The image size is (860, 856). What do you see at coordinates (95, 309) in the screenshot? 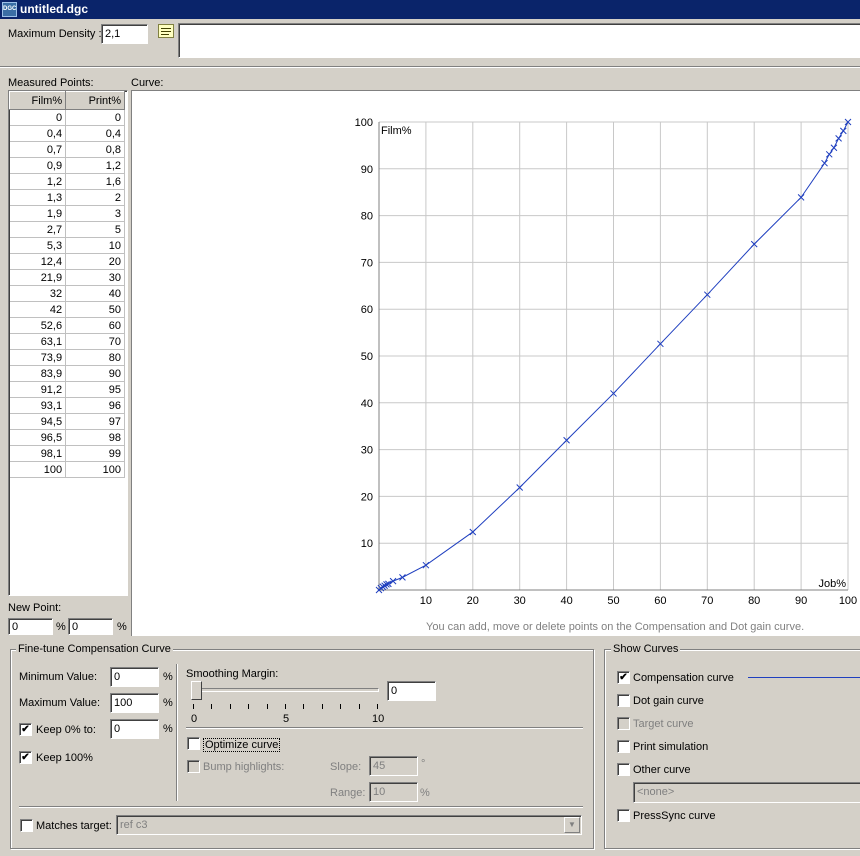
I see `print-cell: 50` at bounding box center [95, 309].